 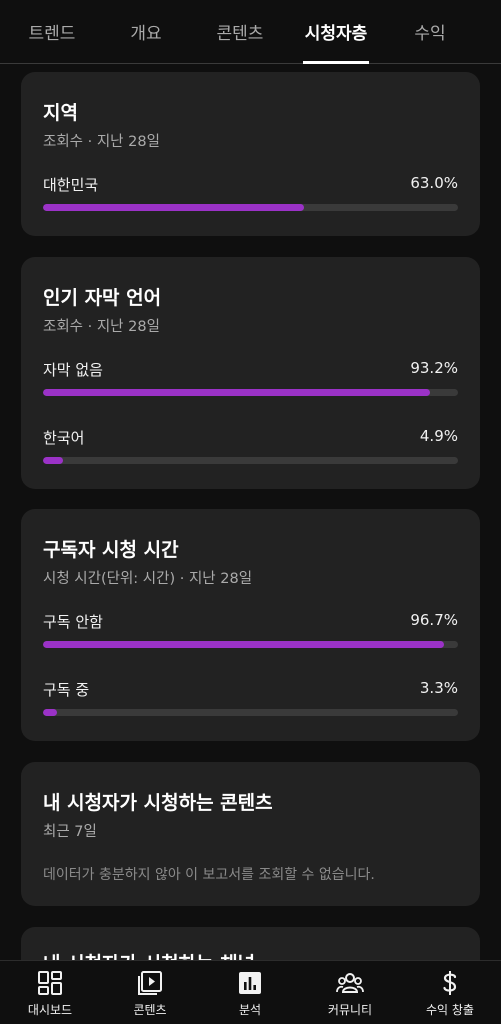 I want to click on nav-label: 수익 창출, so click(x=450, y=1010).